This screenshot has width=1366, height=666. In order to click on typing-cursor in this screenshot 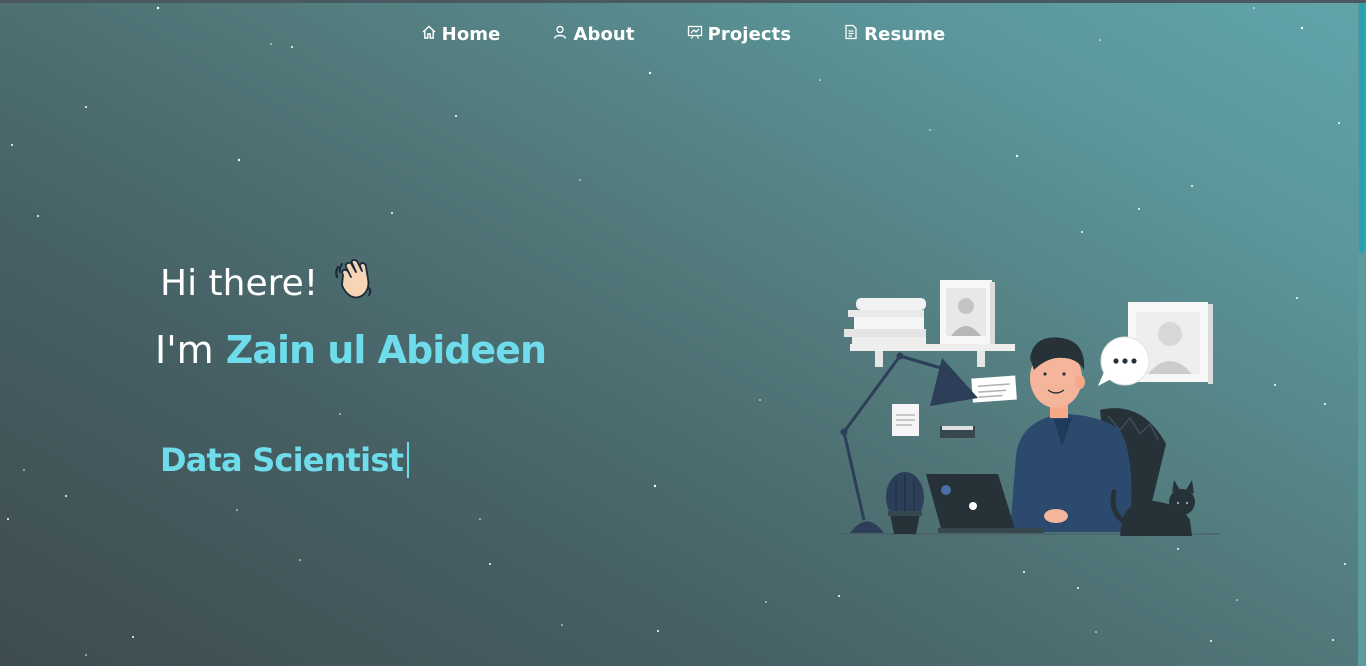, I will do `click(408, 460)`.